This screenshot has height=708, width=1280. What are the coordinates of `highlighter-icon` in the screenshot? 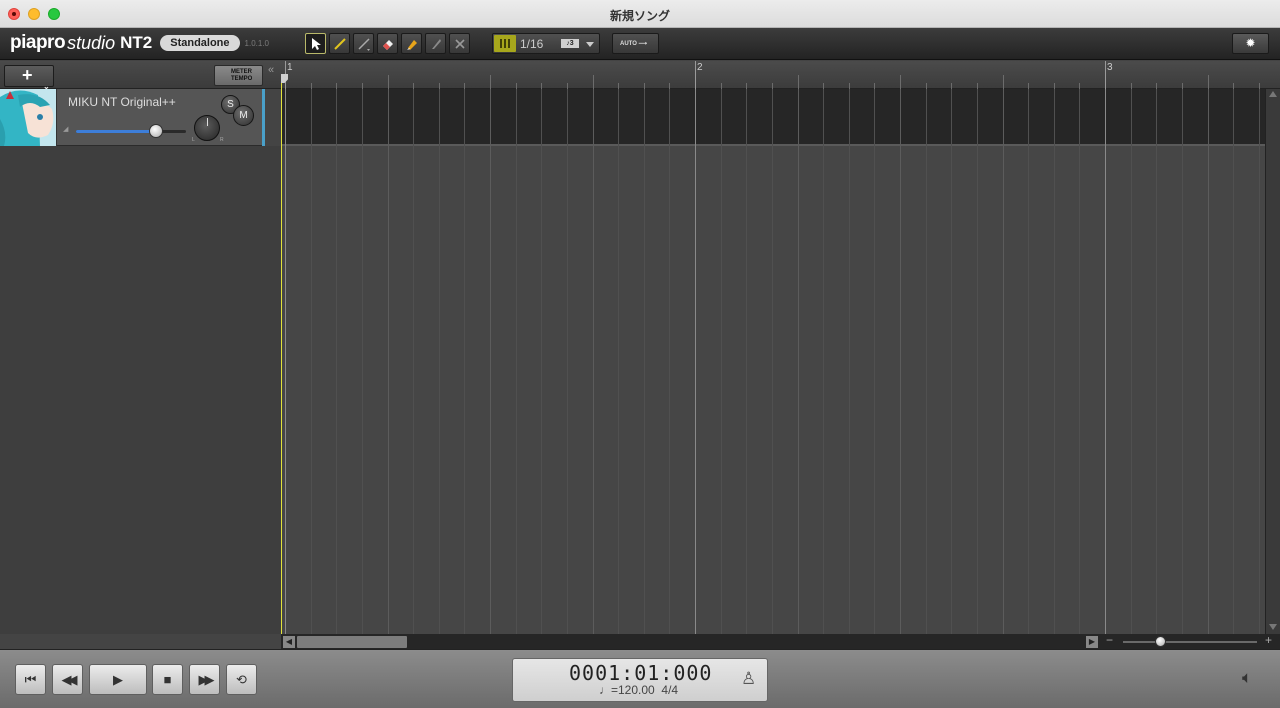 It's located at (411, 44).